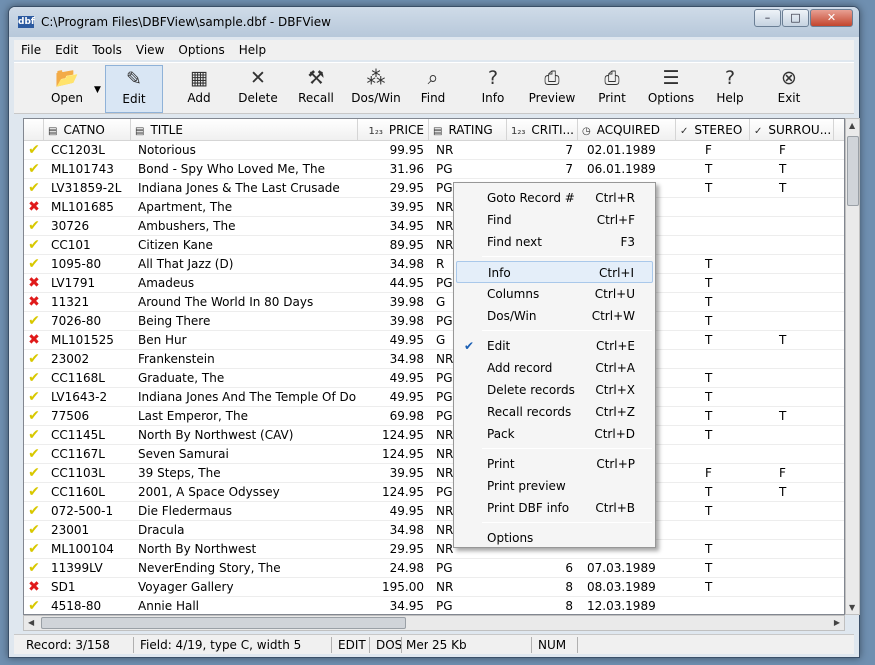 This screenshot has height=665, width=875. I want to click on table-cell: 69.98, so click(394, 416).